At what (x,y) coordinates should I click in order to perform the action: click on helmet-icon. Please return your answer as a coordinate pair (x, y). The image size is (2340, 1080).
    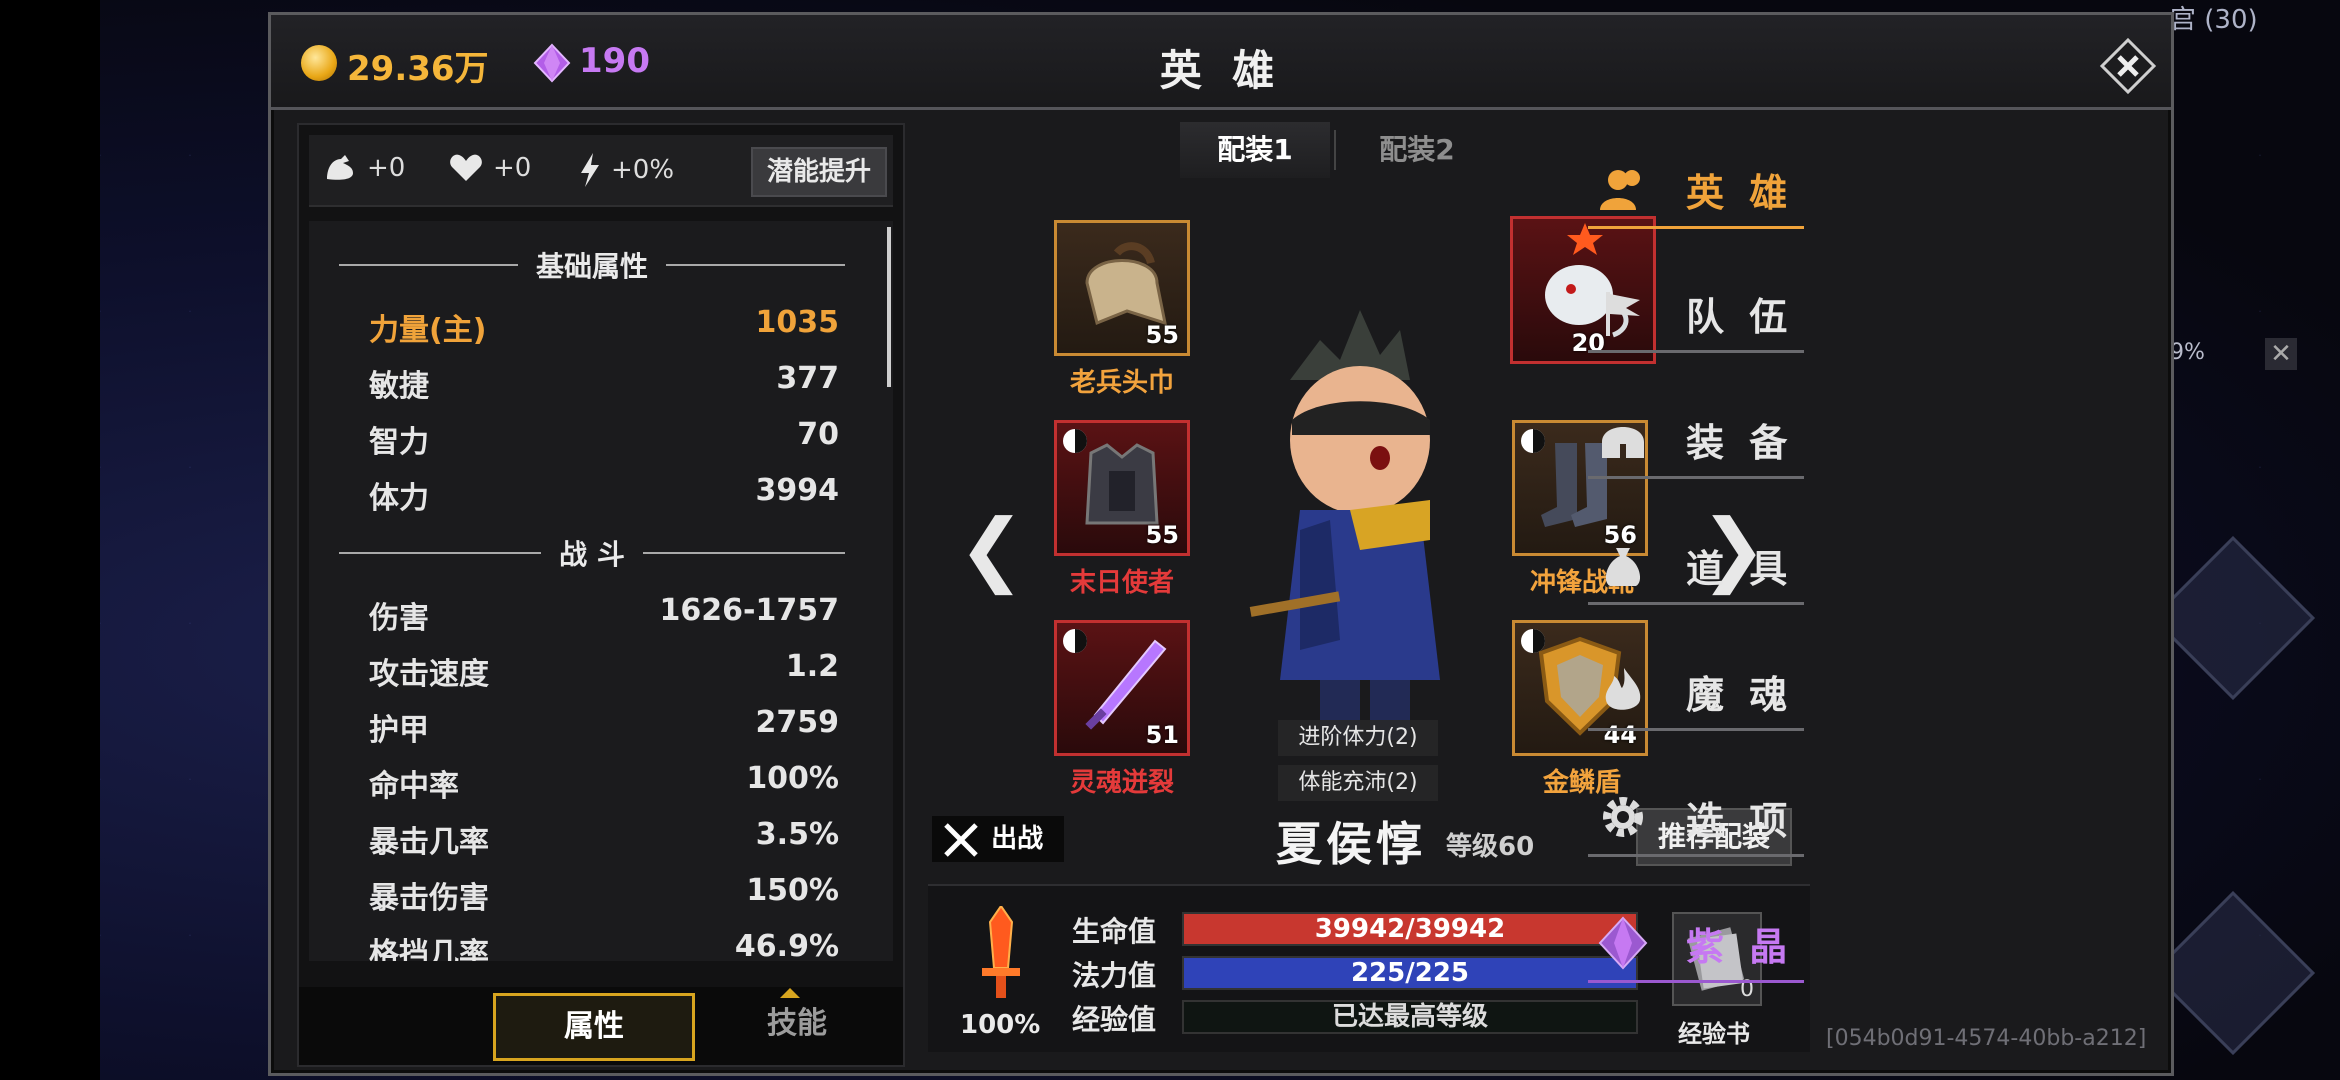
    Looking at the image, I should click on (1623, 442).